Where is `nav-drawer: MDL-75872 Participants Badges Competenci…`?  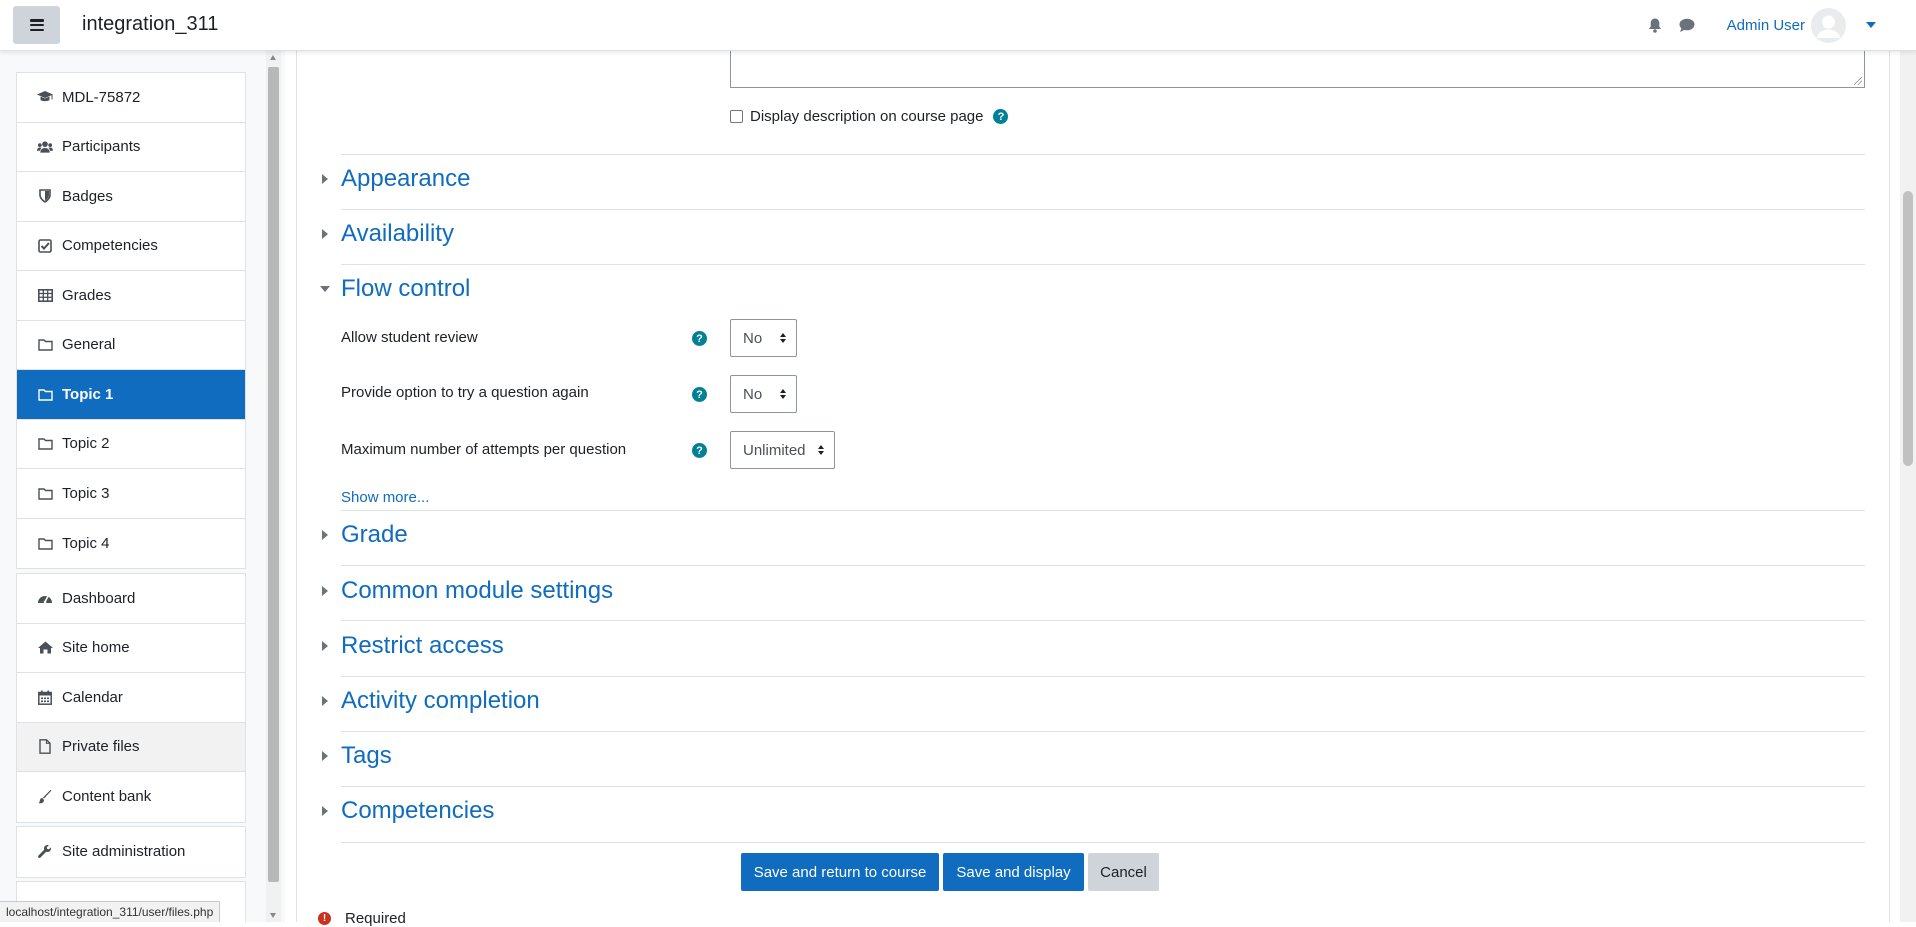 nav-drawer: MDL-75872 Participants Badges Competenci… is located at coordinates (142, 486).